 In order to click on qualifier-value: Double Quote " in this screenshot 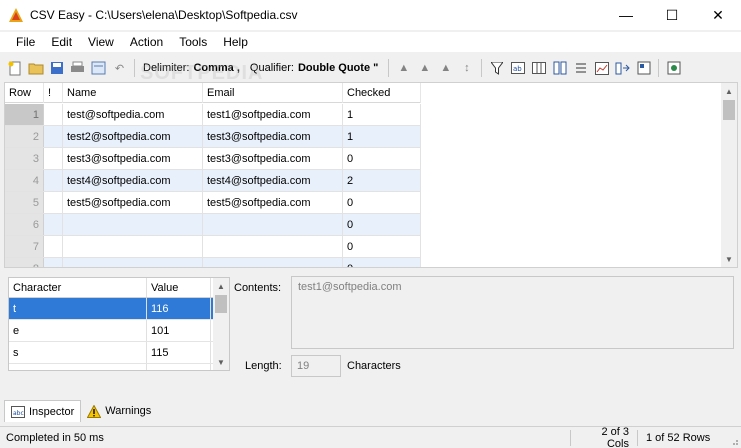, I will do `click(338, 68)`.